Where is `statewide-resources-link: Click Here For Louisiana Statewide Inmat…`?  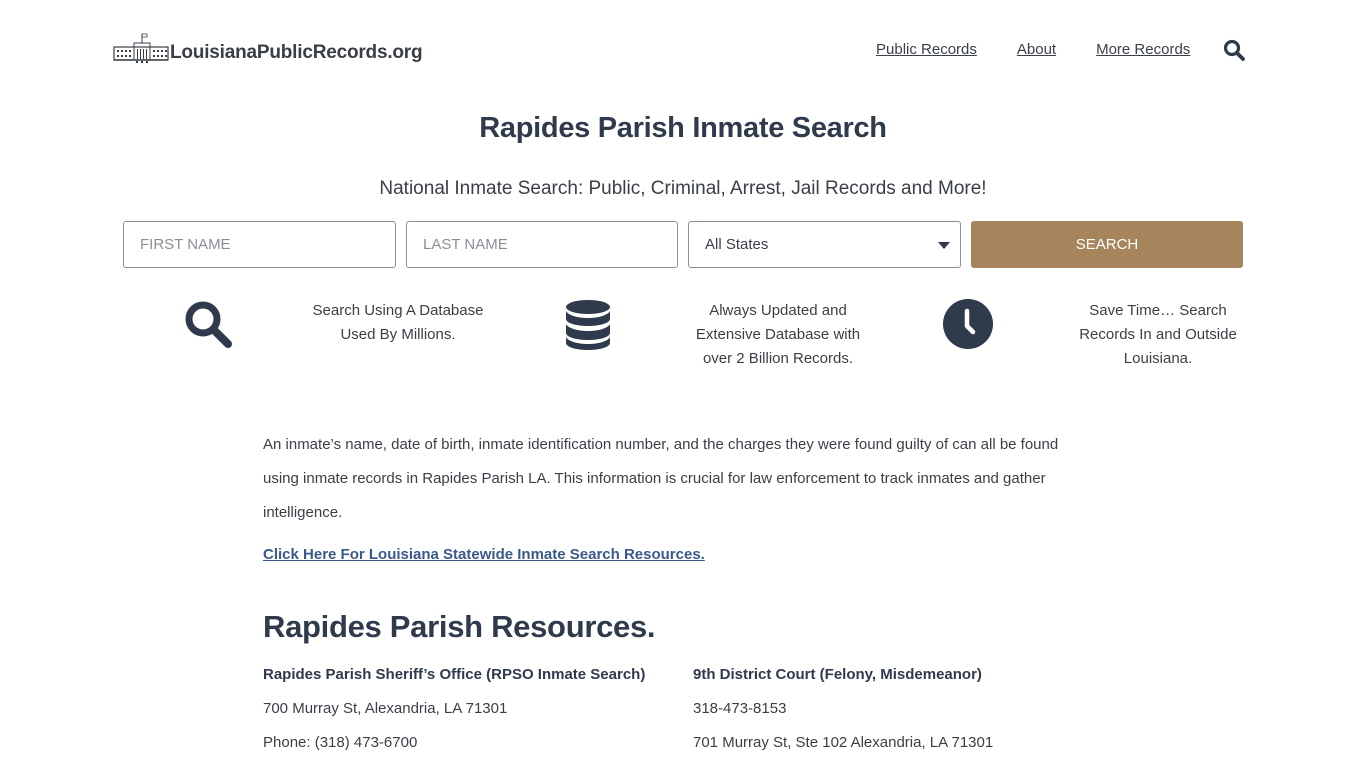
statewide-resources-link: Click Here For Louisiana Statewide Inmat… is located at coordinates (673, 555).